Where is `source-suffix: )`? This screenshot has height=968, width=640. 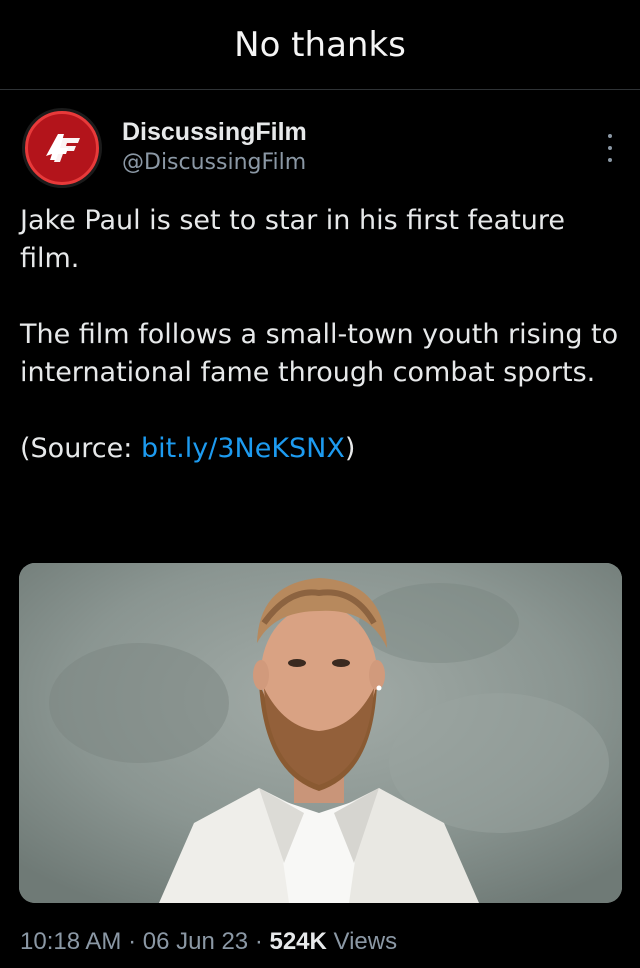 source-suffix: ) is located at coordinates (350, 448).